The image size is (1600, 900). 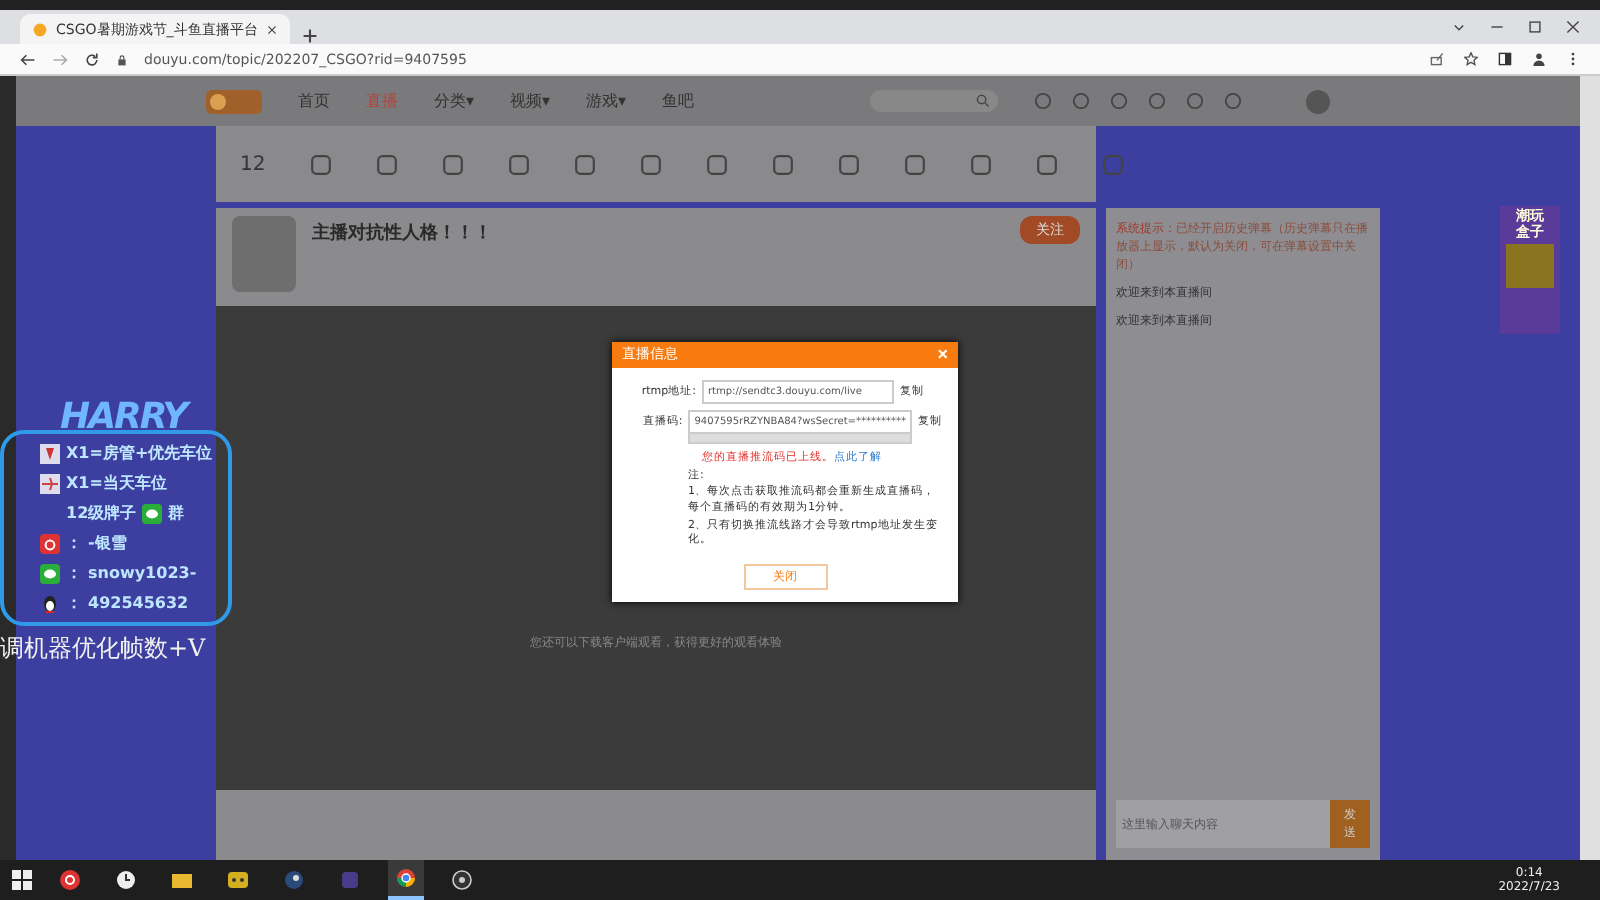 What do you see at coordinates (983, 101) in the screenshot?
I see `search-icon` at bounding box center [983, 101].